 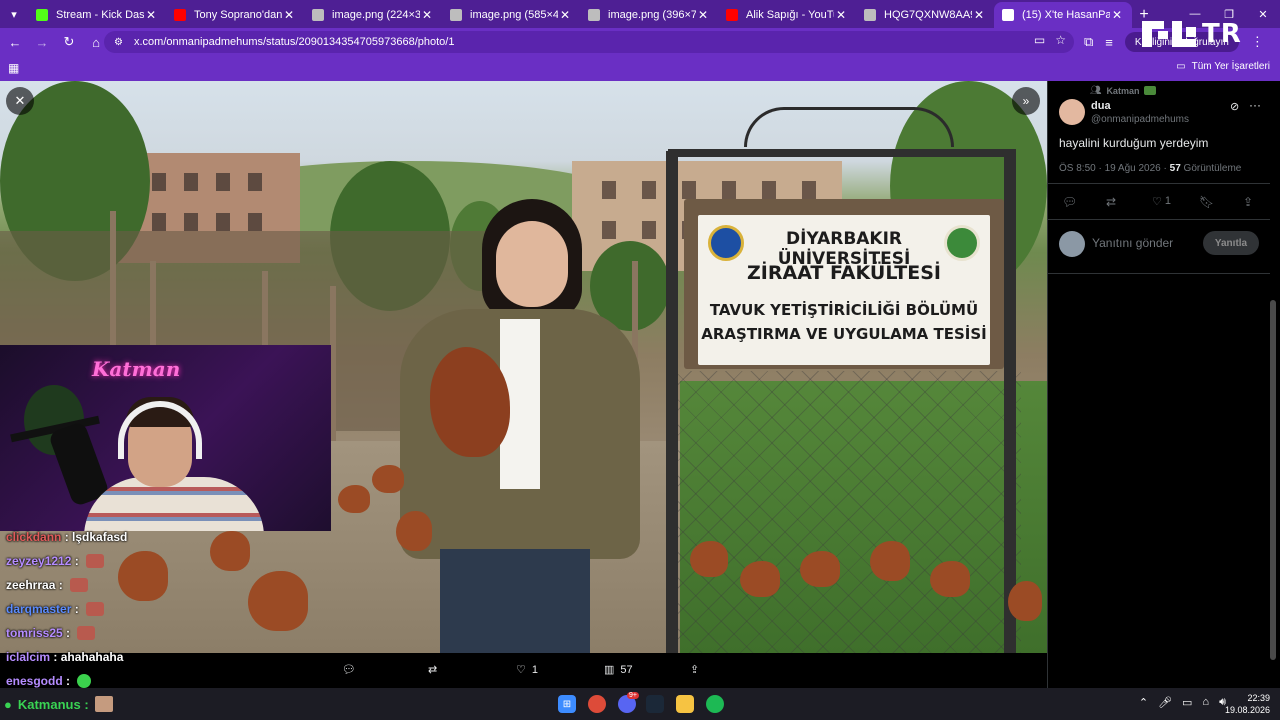 What do you see at coordinates (1088, 42) in the screenshot?
I see `extensions-icon: ⧉` at bounding box center [1088, 42].